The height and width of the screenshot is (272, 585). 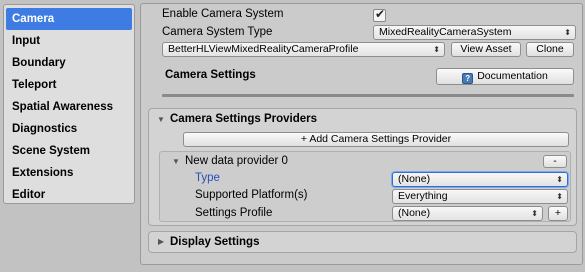 I want to click on add-settings-profile-button: +, so click(x=558, y=213).